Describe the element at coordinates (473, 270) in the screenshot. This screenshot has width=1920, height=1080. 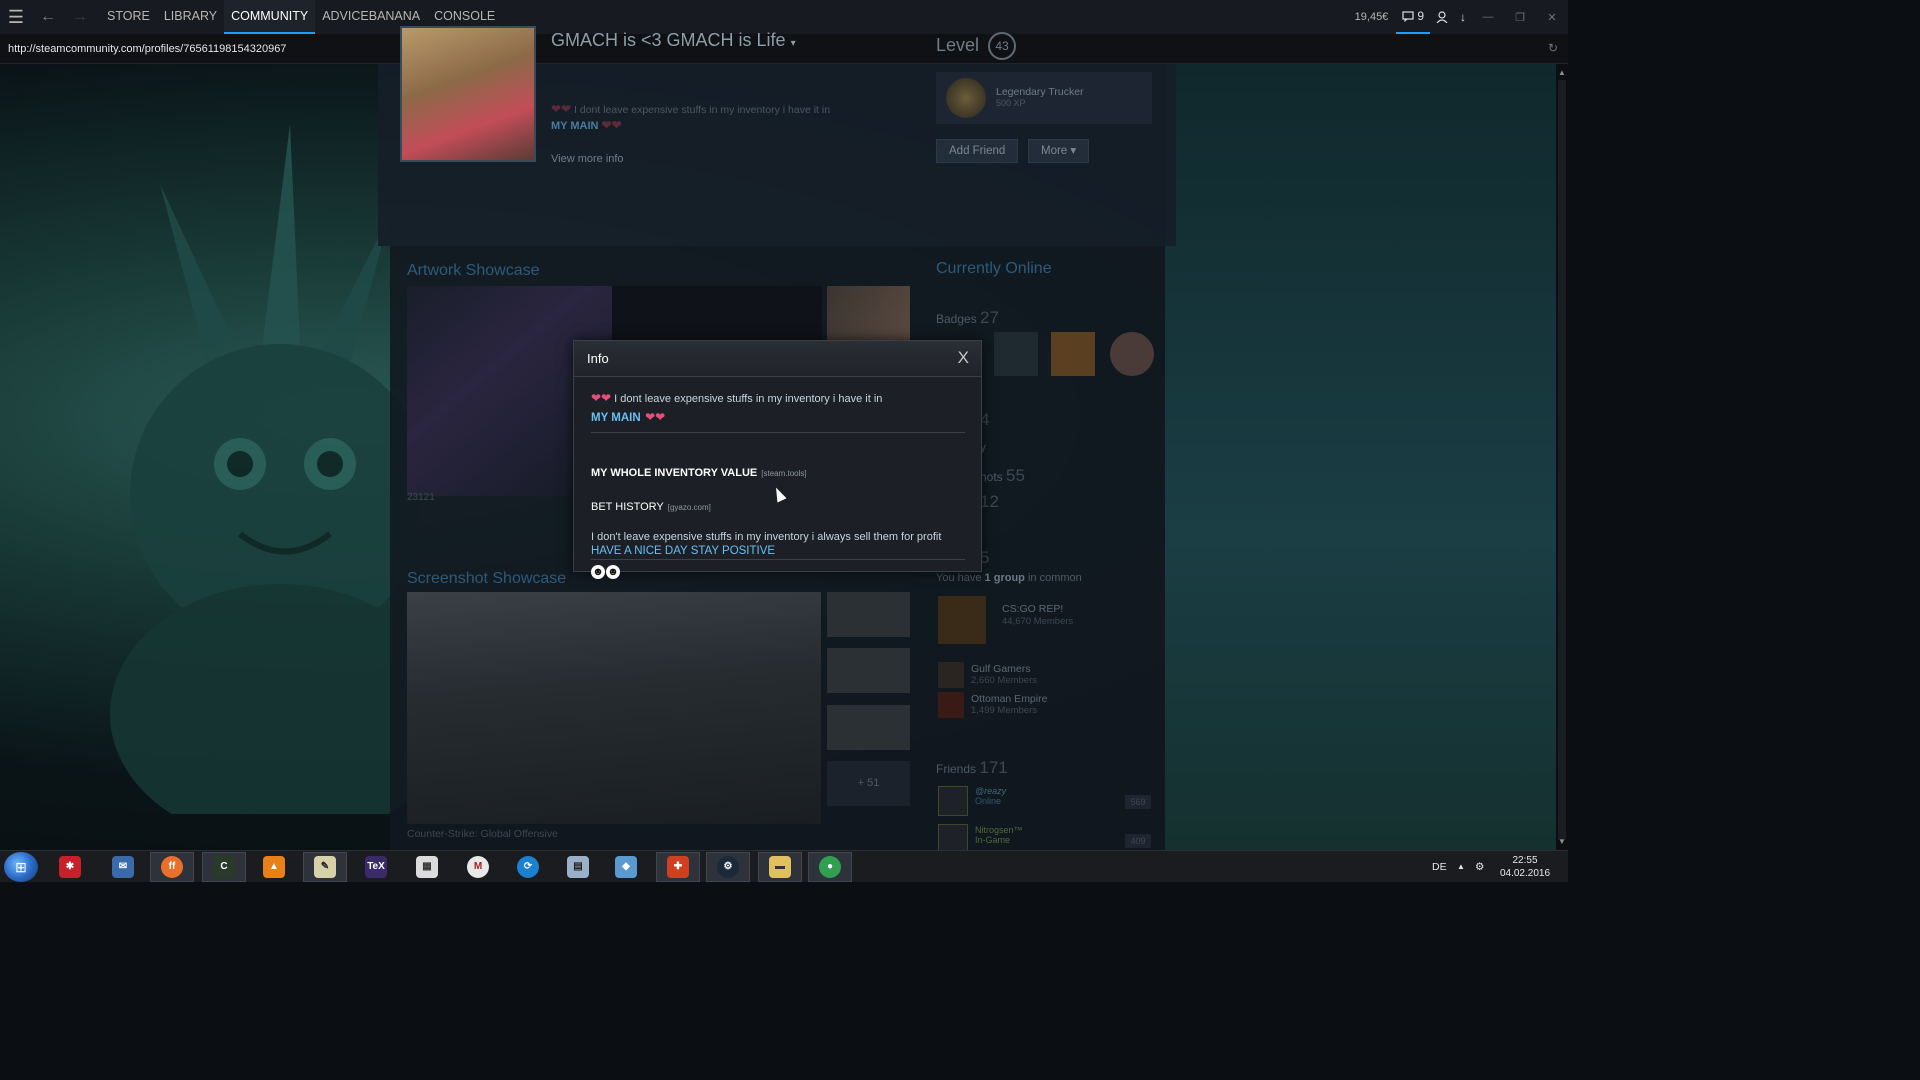
I see `artwork-showcase-title: Artwork Showcase` at that location.